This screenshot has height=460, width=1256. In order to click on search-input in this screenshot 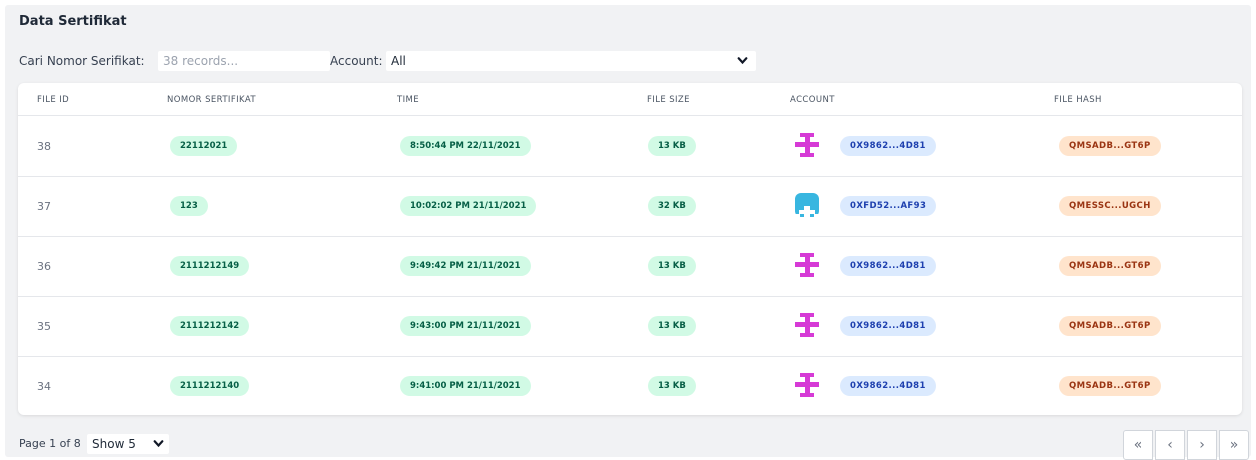, I will do `click(244, 61)`.